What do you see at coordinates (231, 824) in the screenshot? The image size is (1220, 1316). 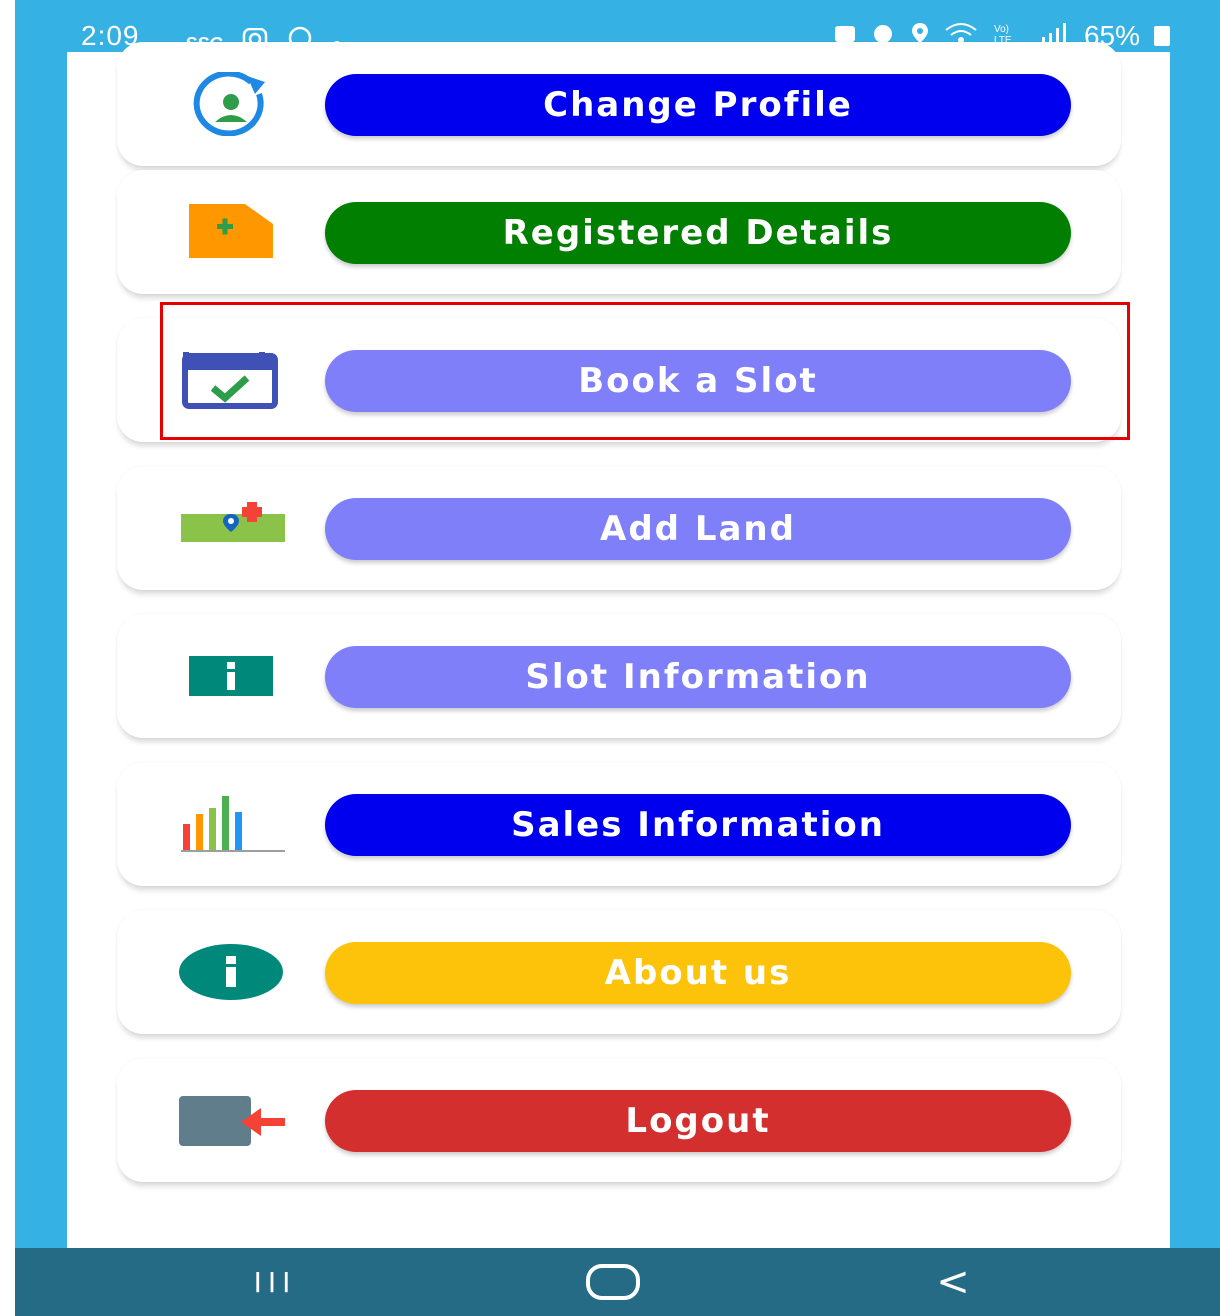 I see `bar-chart-icon` at bounding box center [231, 824].